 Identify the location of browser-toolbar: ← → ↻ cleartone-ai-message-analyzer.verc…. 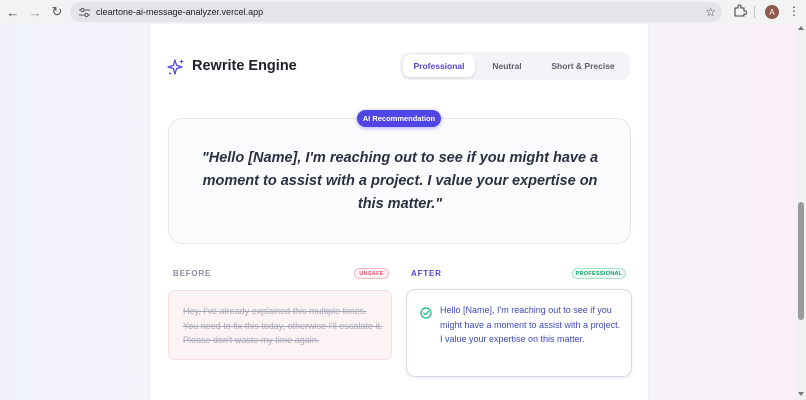
(403, 12).